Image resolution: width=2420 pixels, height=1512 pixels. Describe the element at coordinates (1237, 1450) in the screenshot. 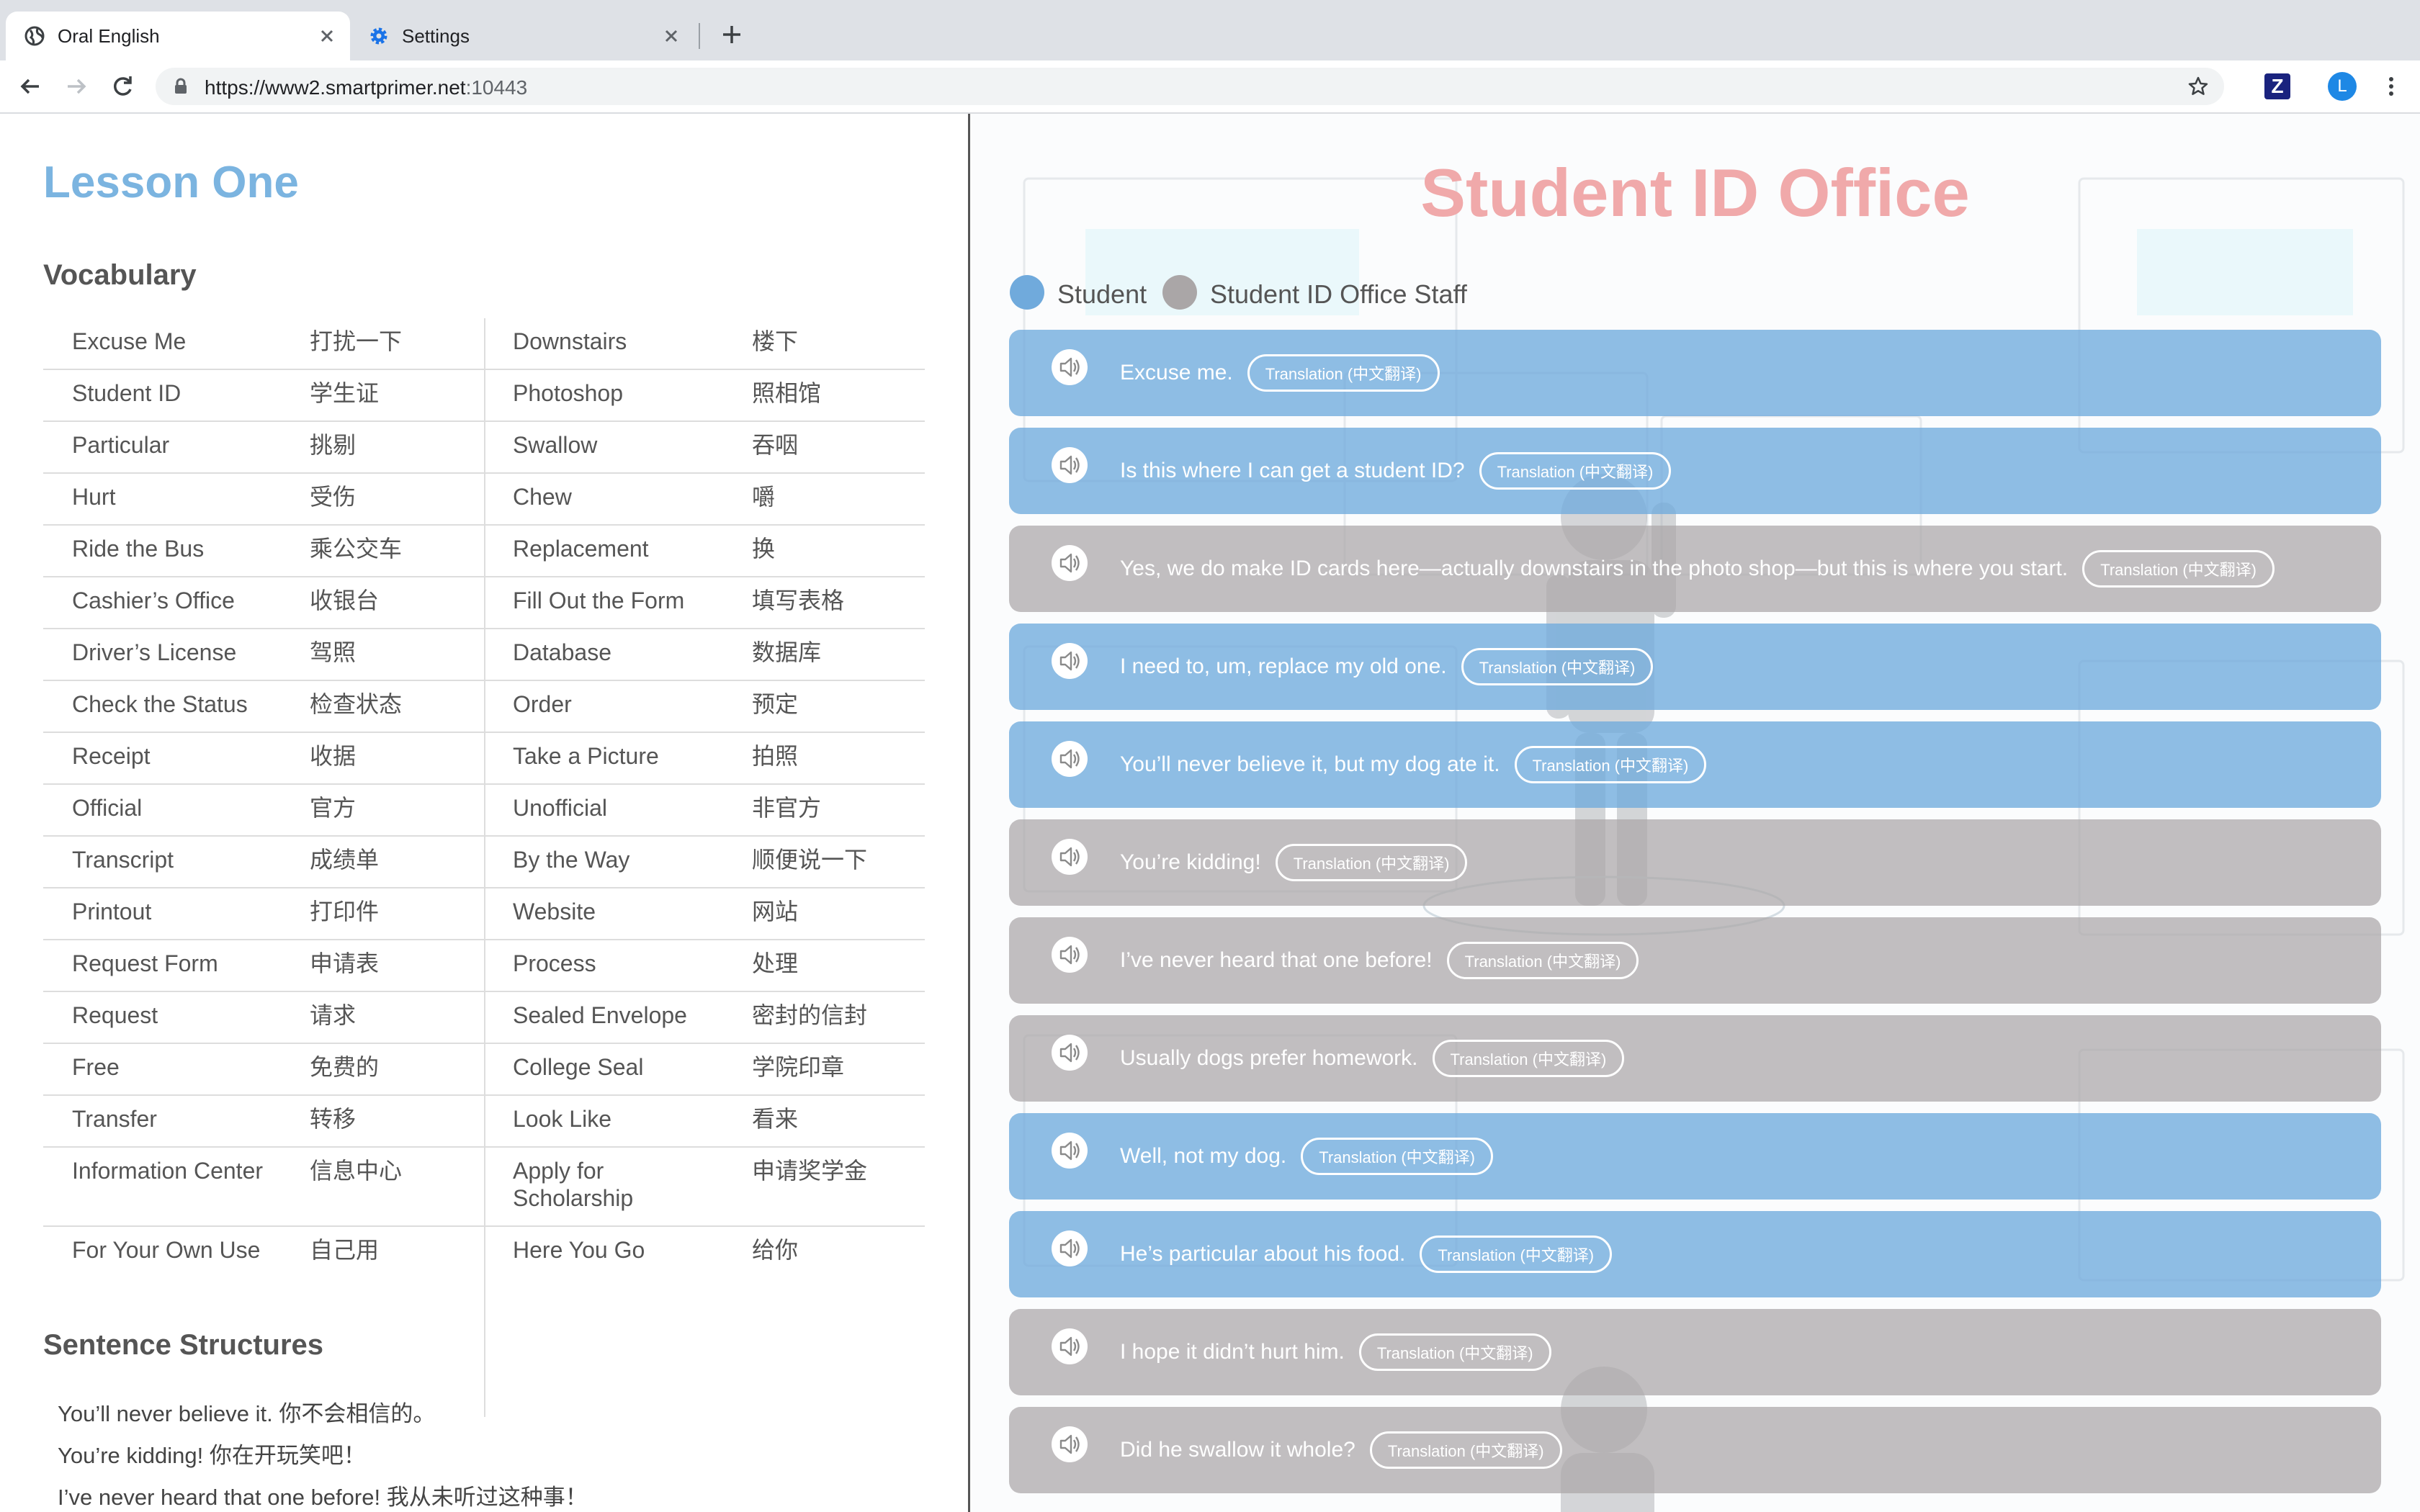

I see `dialogue-text: Did he swallow it whole?` at that location.